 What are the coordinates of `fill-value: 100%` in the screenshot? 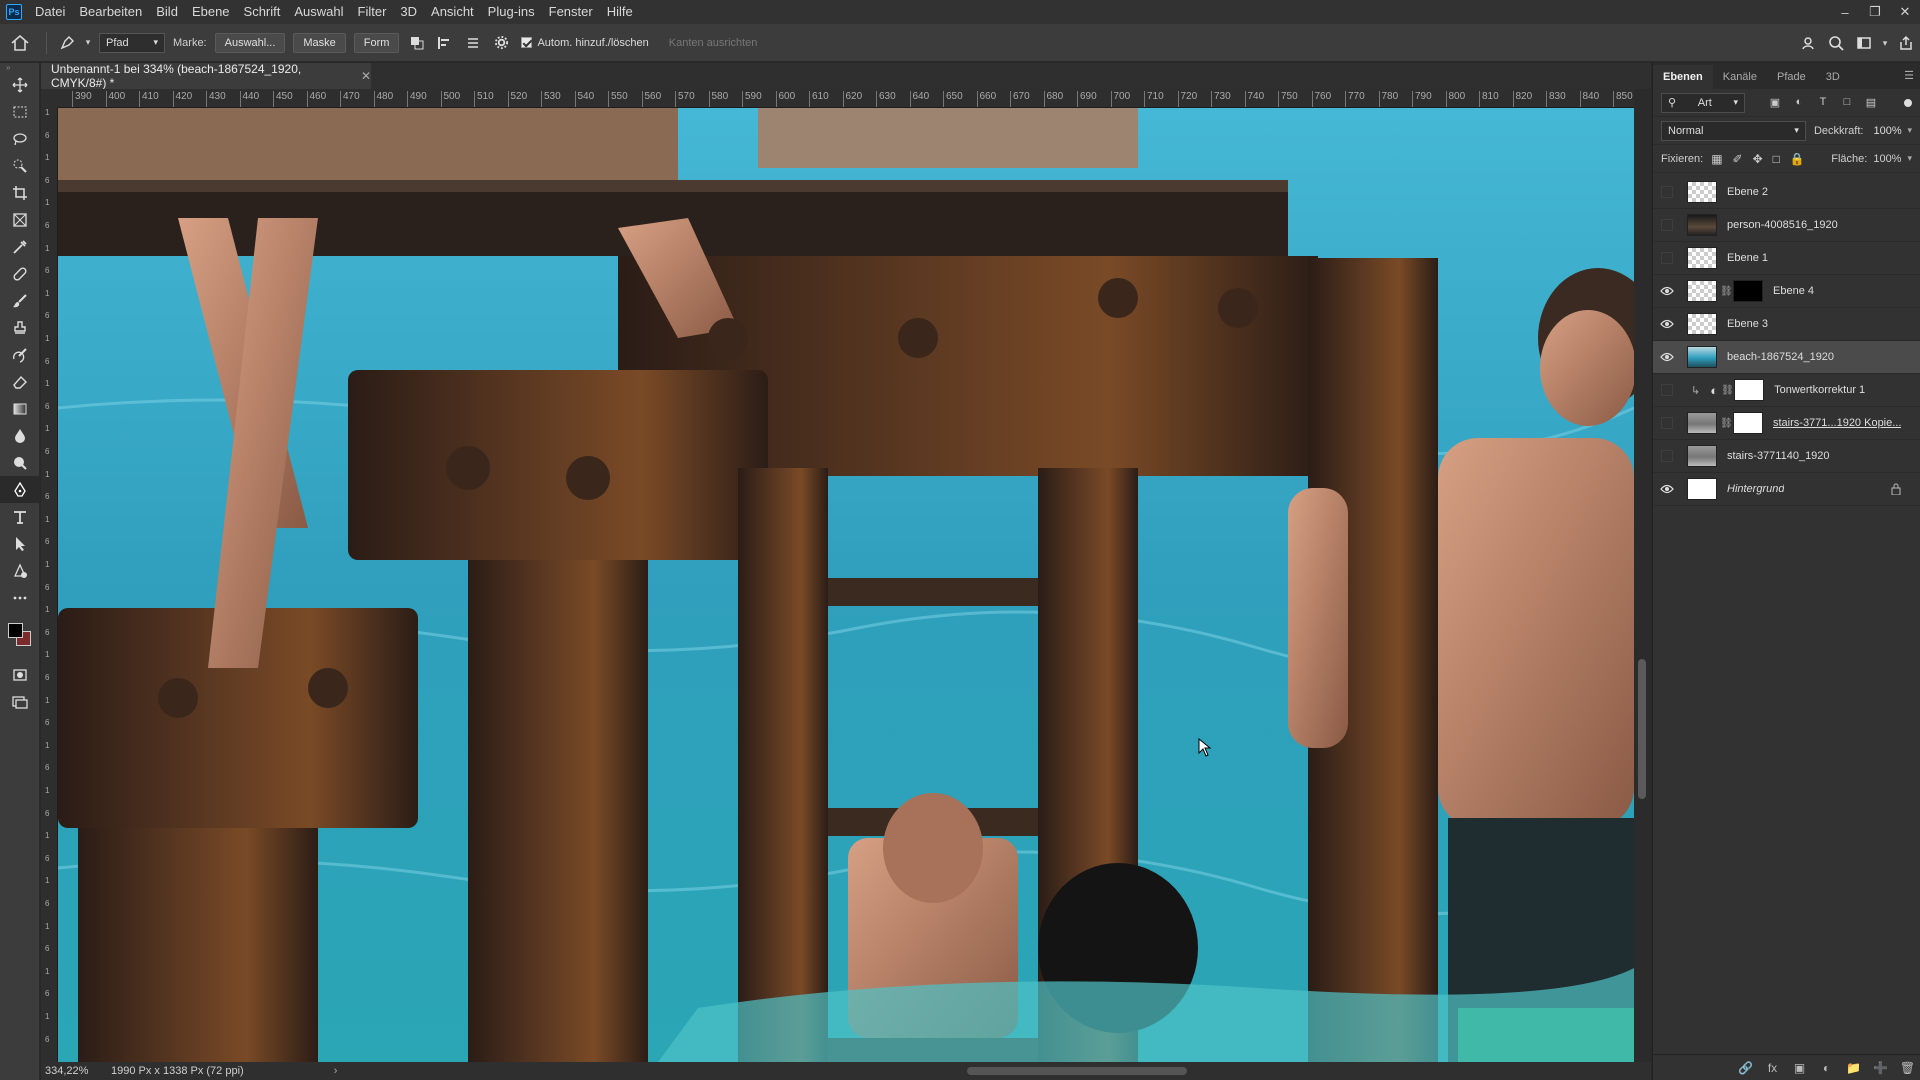 It's located at (1887, 159).